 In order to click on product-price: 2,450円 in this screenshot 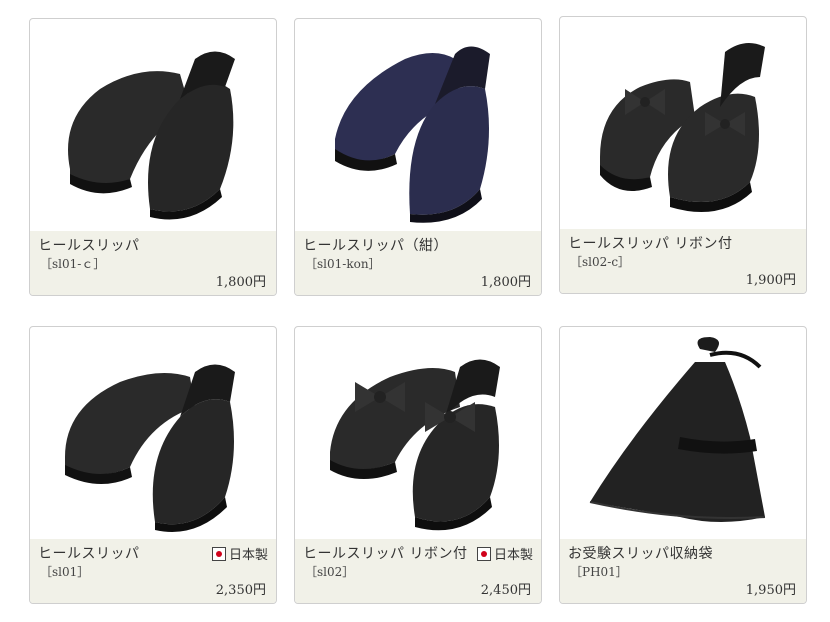, I will do `click(505, 590)`.